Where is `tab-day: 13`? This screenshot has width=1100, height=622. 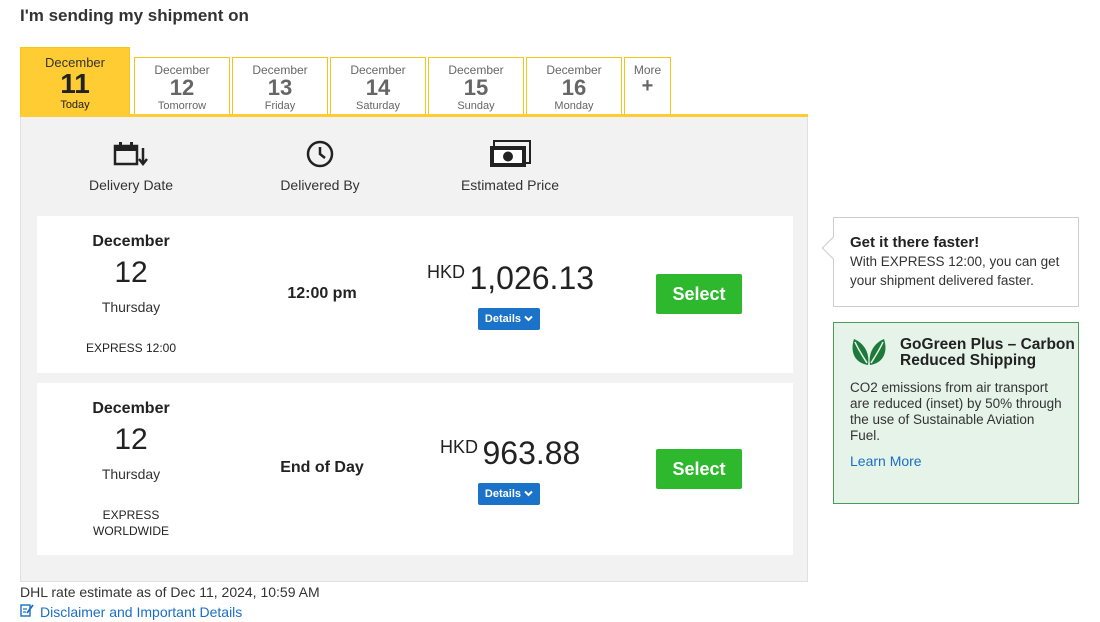
tab-day: 13 is located at coordinates (280, 87).